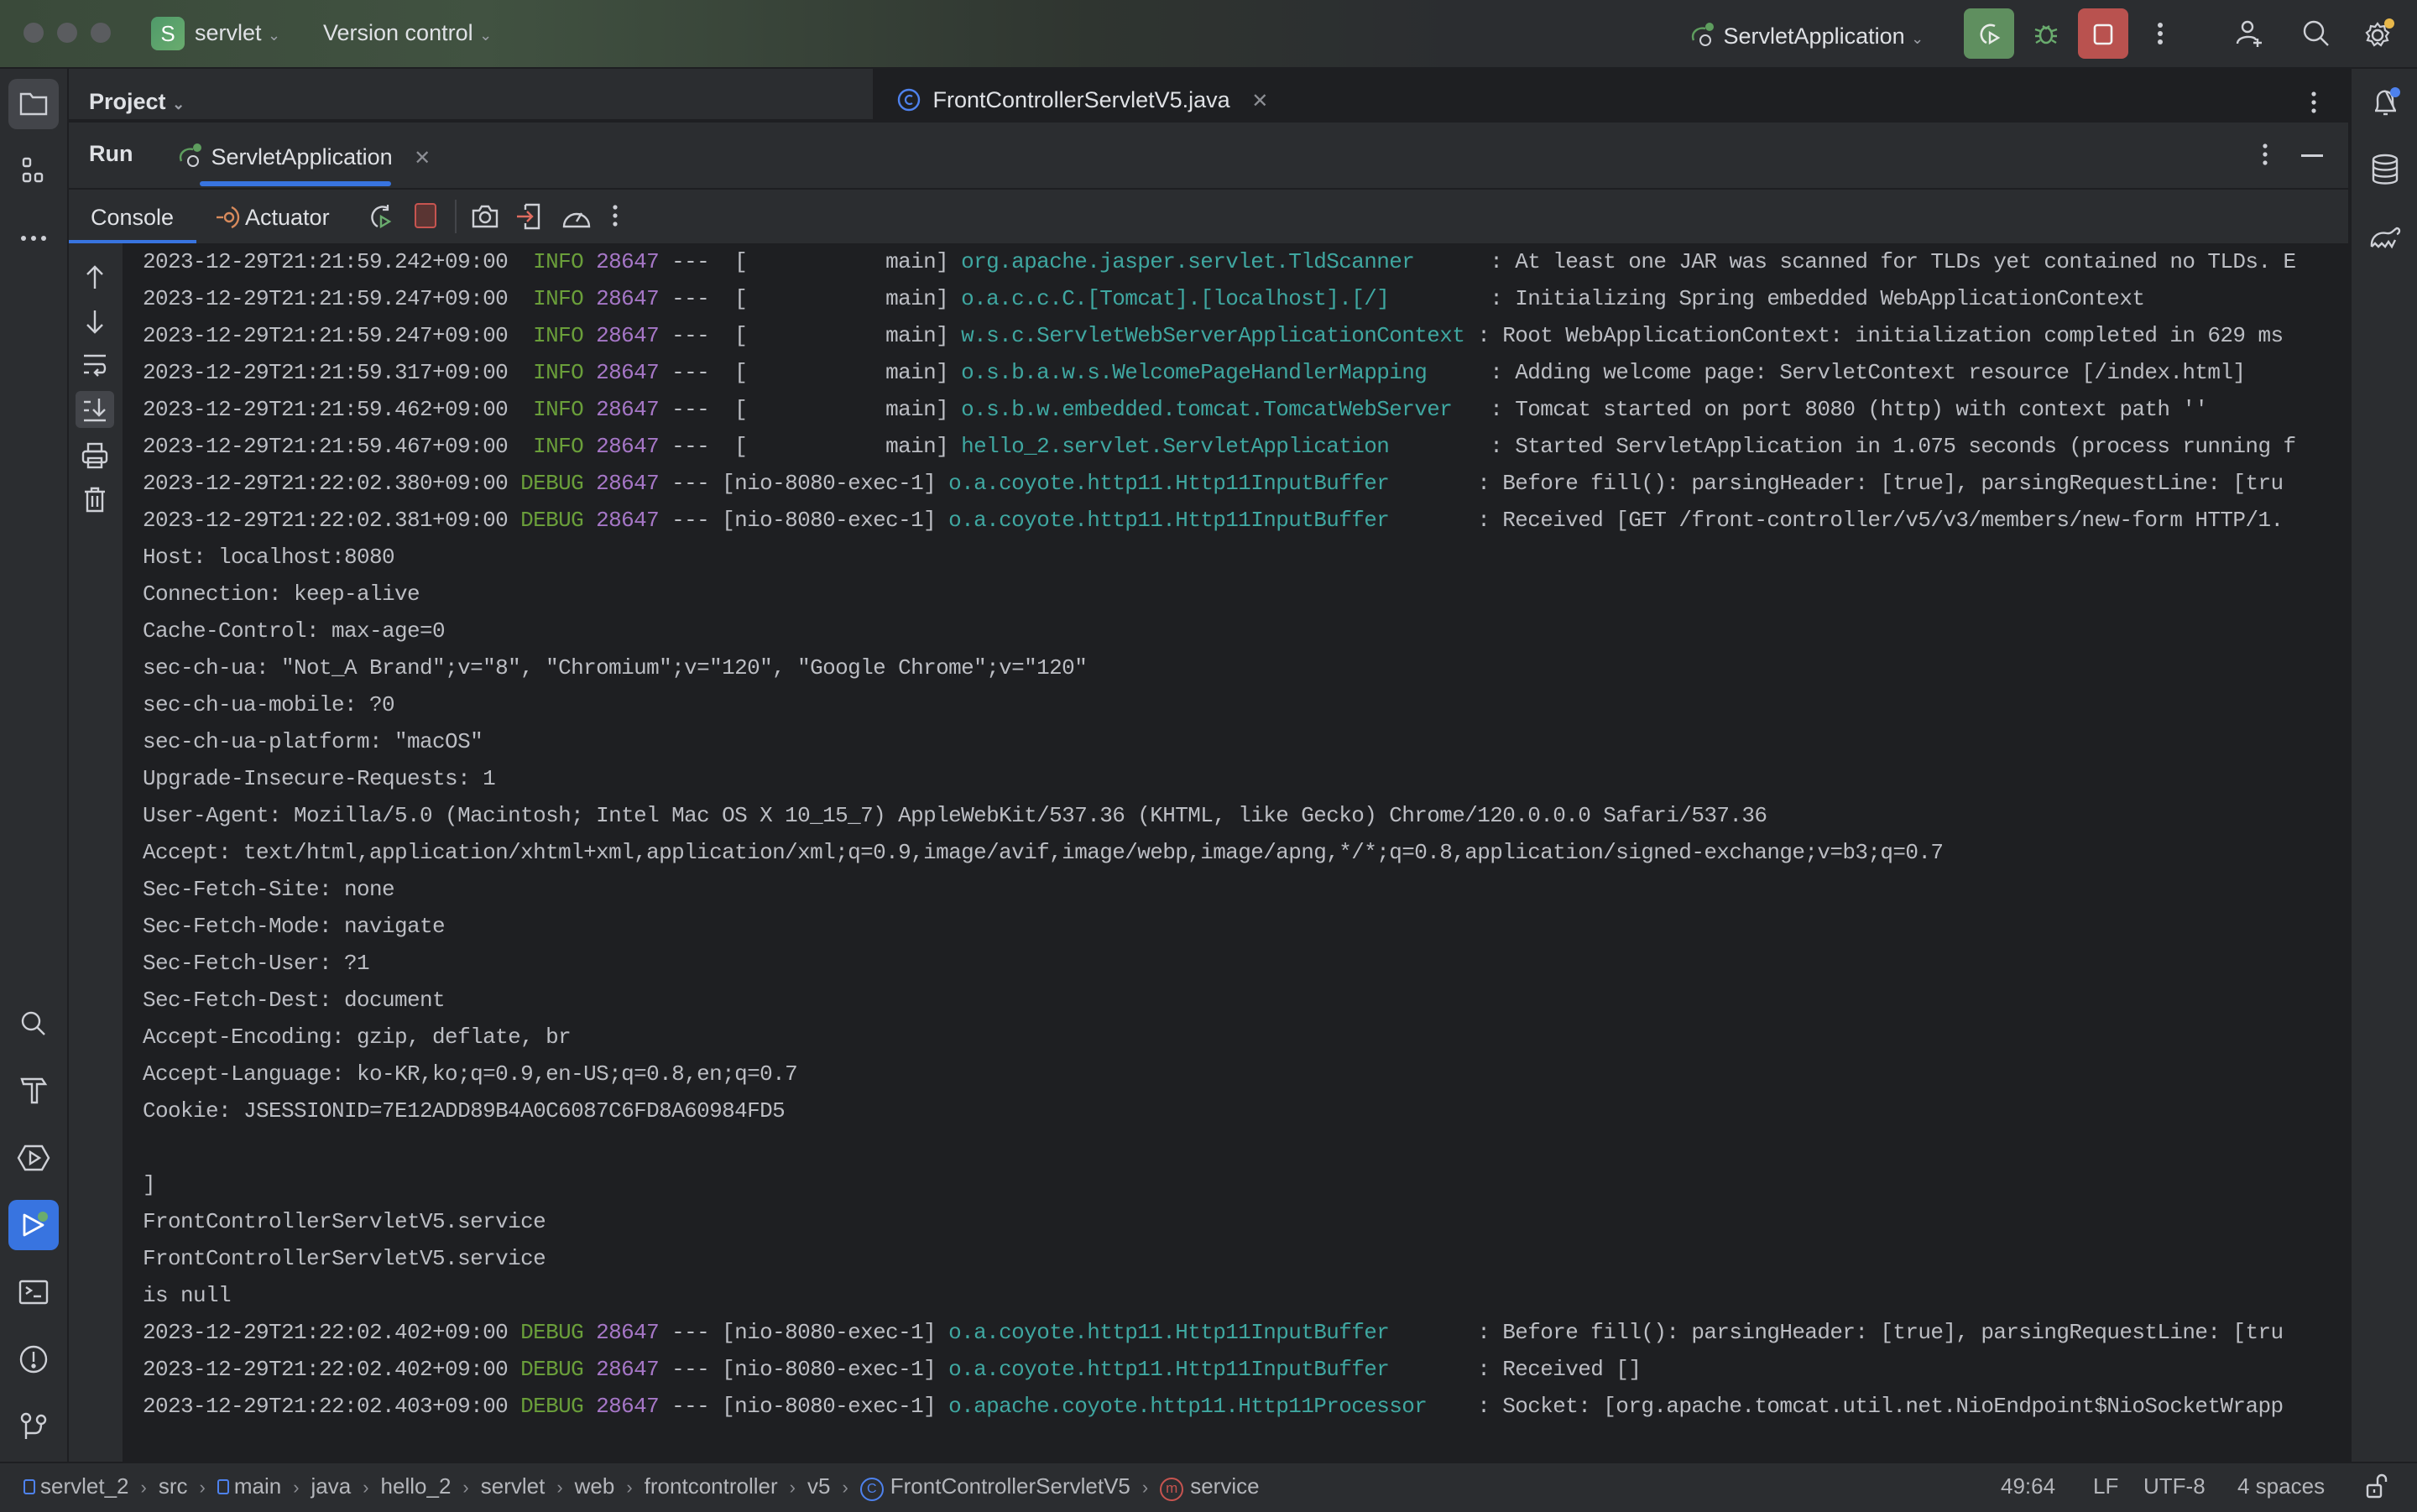 This screenshot has width=2417, height=1512. I want to click on services-tool-button, so click(33, 1158).